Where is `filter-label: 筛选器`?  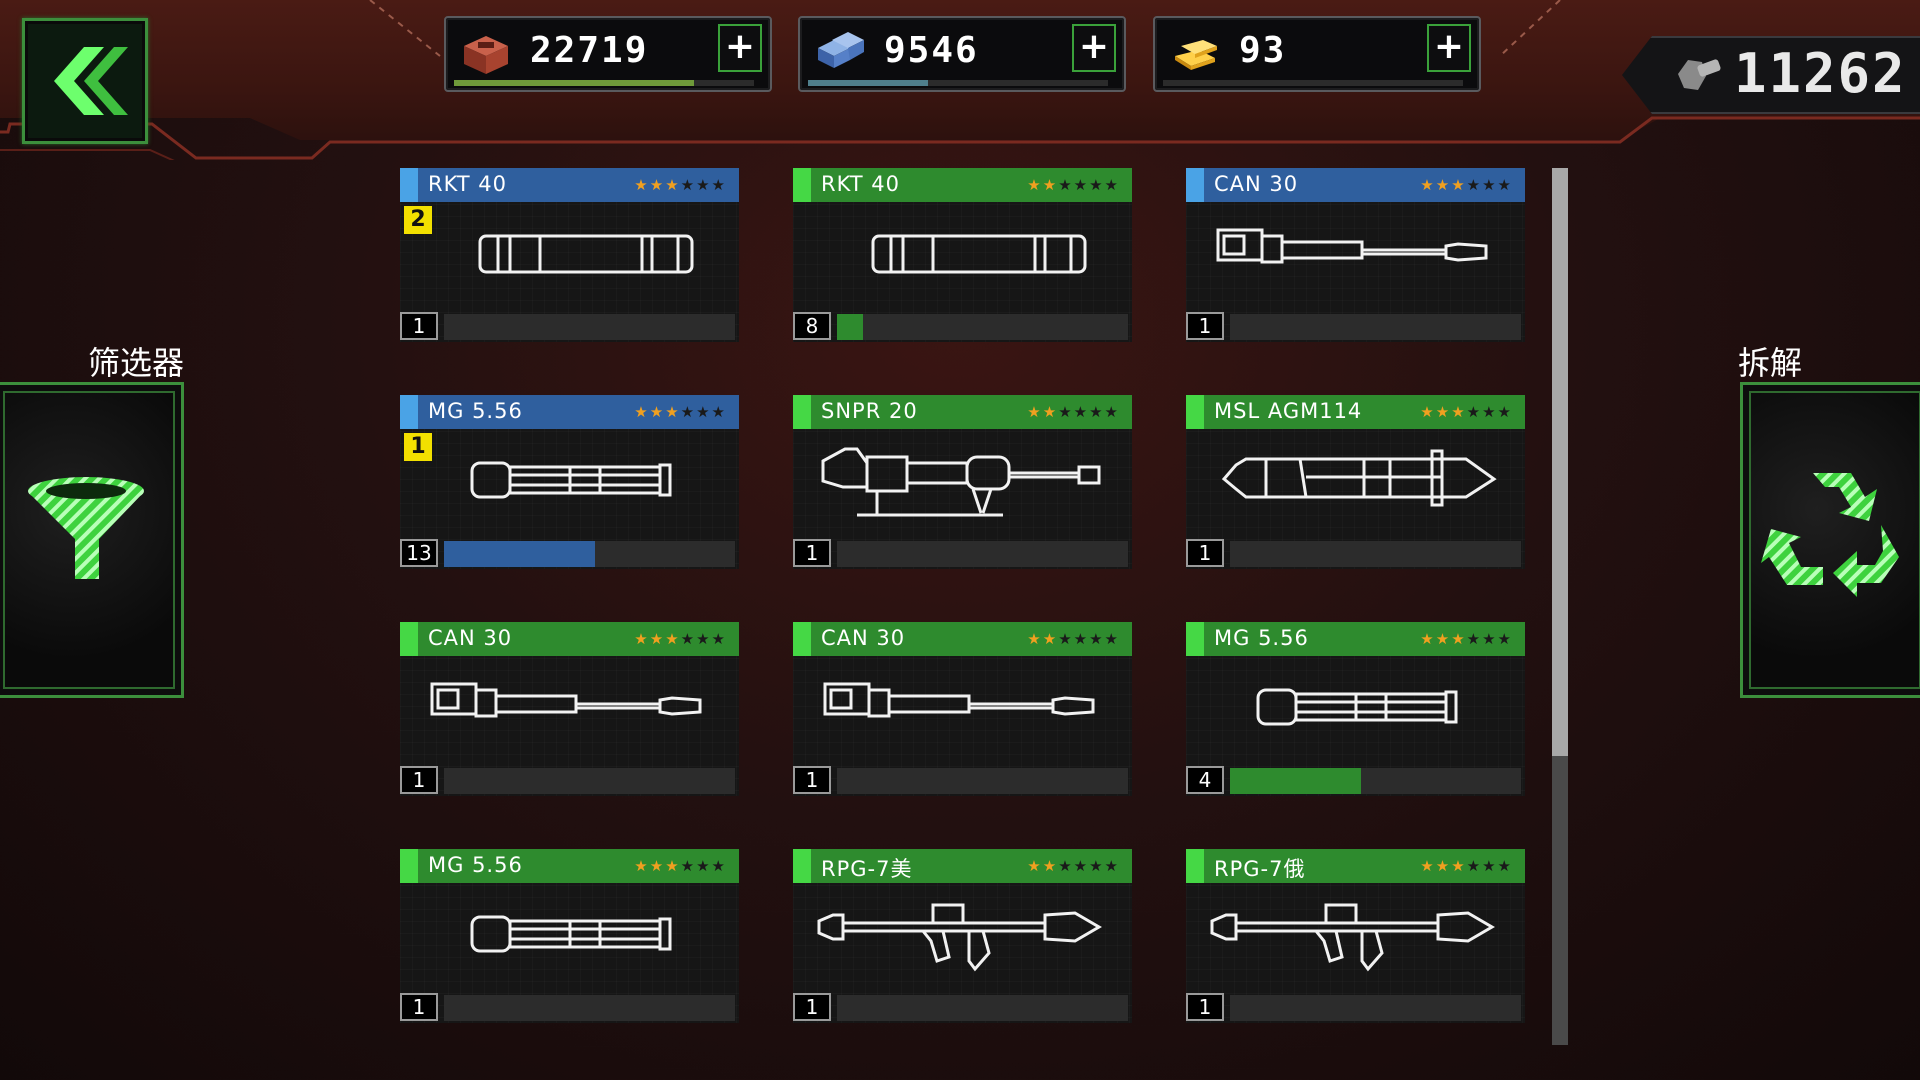
filter-label: 筛选器 is located at coordinates (136, 363).